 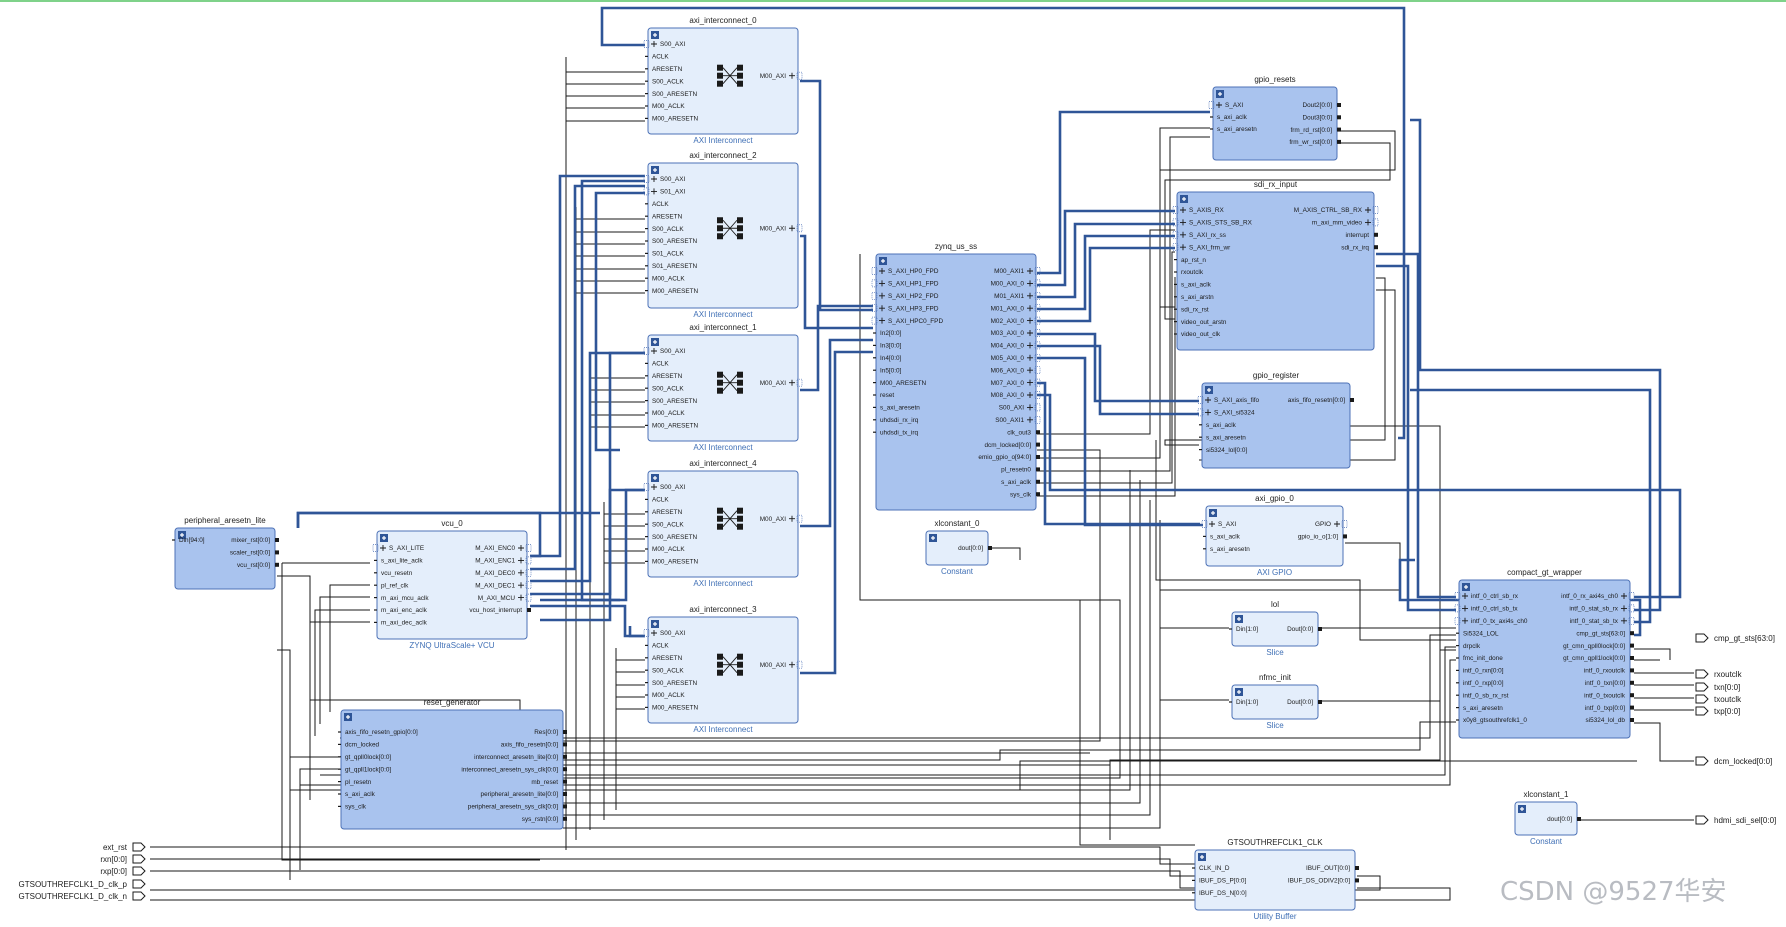 I want to click on pin-label: axis_fifo_resetn[0:0], so click(x=1316, y=400).